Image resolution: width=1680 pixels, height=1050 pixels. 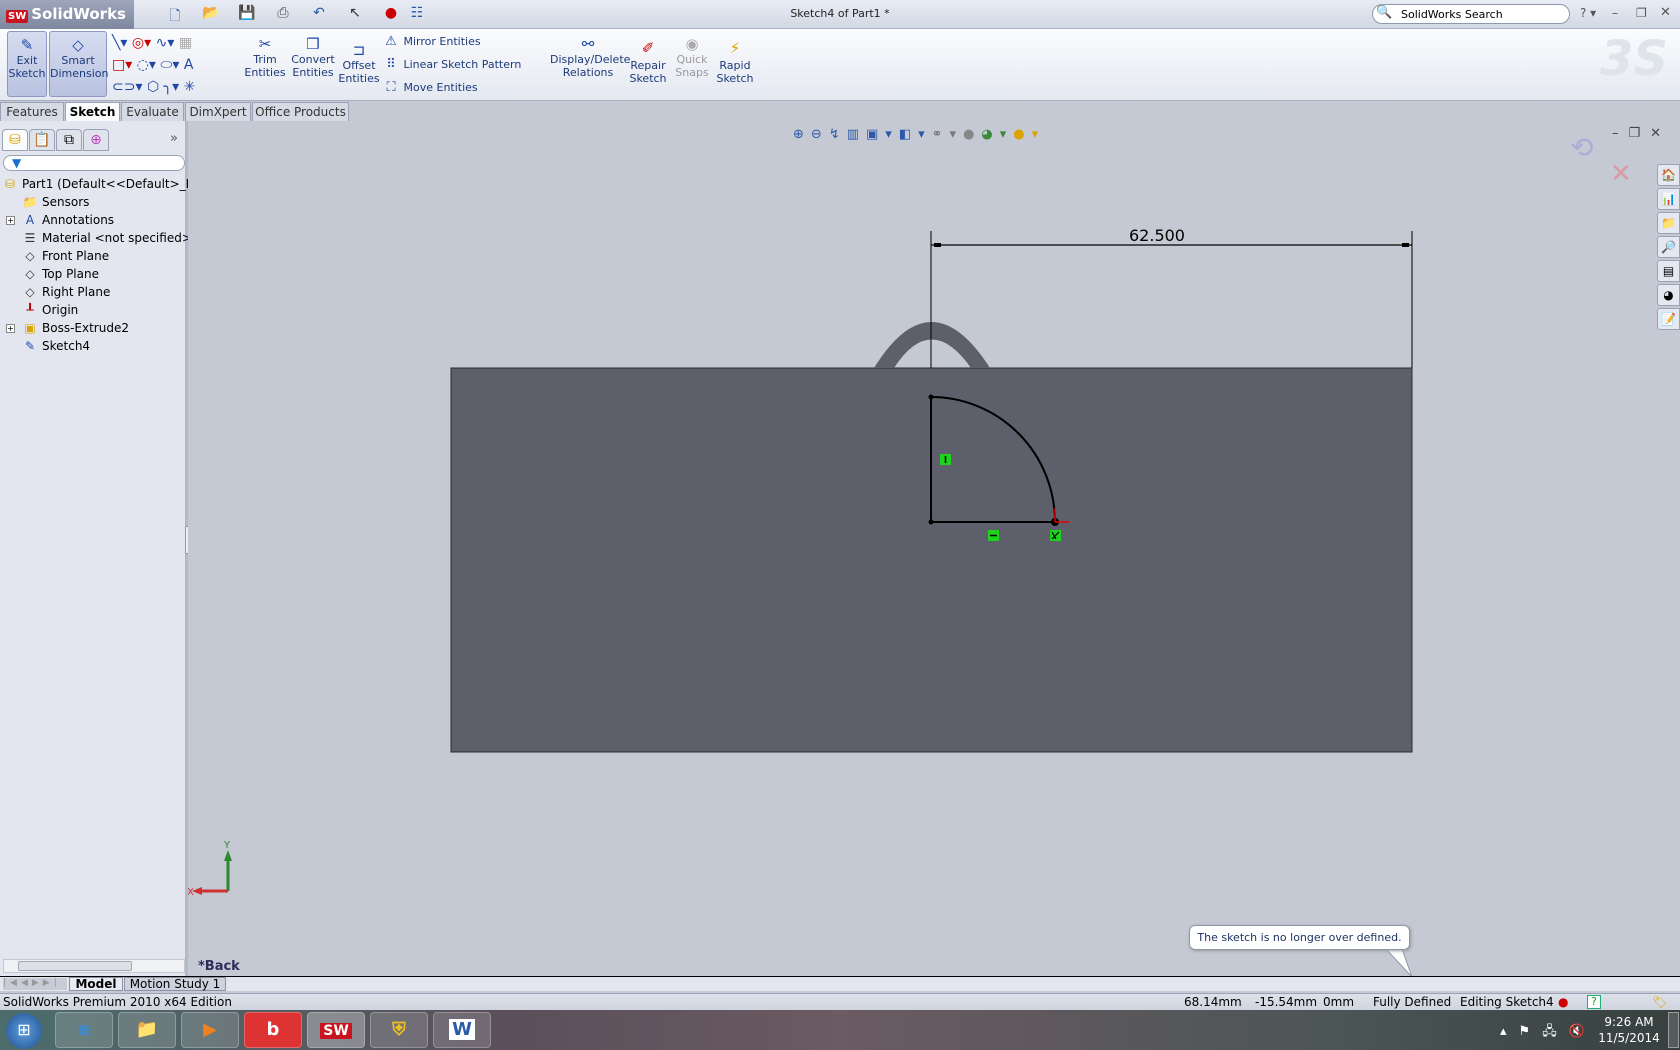 I want to click on solidworks-taskbar-icon: SW, so click(x=336, y=1030).